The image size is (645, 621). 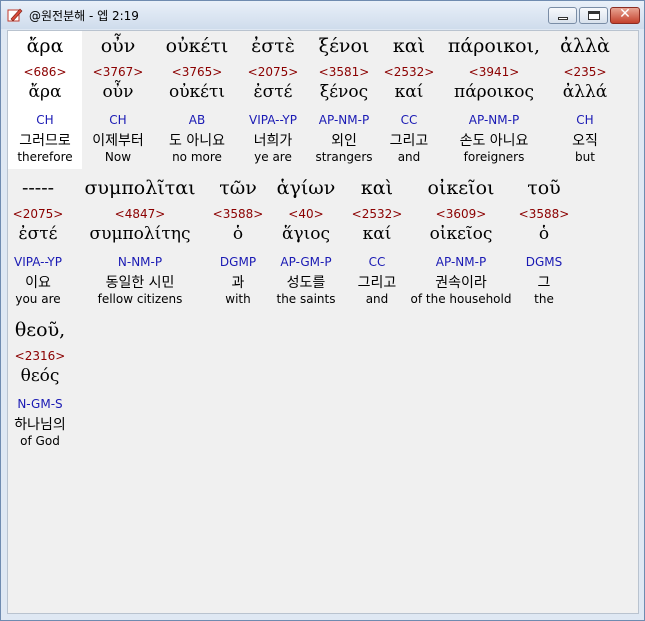 What do you see at coordinates (45, 157) in the screenshot?
I see `english-gloss: therefore` at bounding box center [45, 157].